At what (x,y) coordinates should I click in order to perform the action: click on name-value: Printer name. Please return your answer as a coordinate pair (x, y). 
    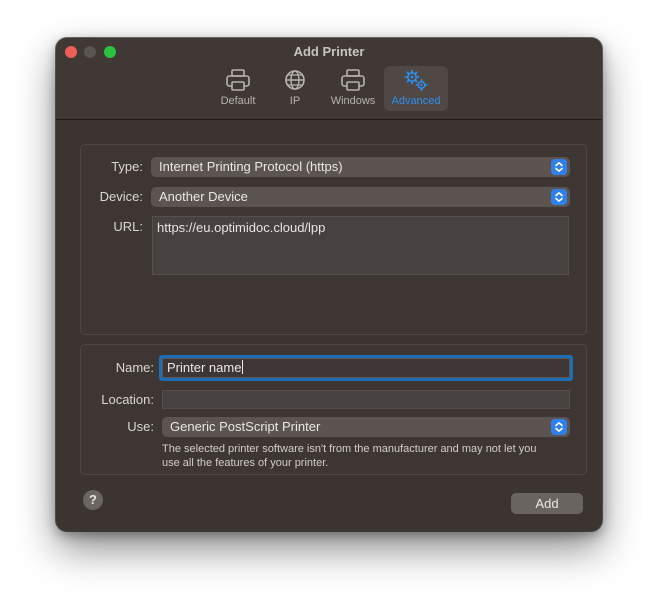
    Looking at the image, I should click on (204, 367).